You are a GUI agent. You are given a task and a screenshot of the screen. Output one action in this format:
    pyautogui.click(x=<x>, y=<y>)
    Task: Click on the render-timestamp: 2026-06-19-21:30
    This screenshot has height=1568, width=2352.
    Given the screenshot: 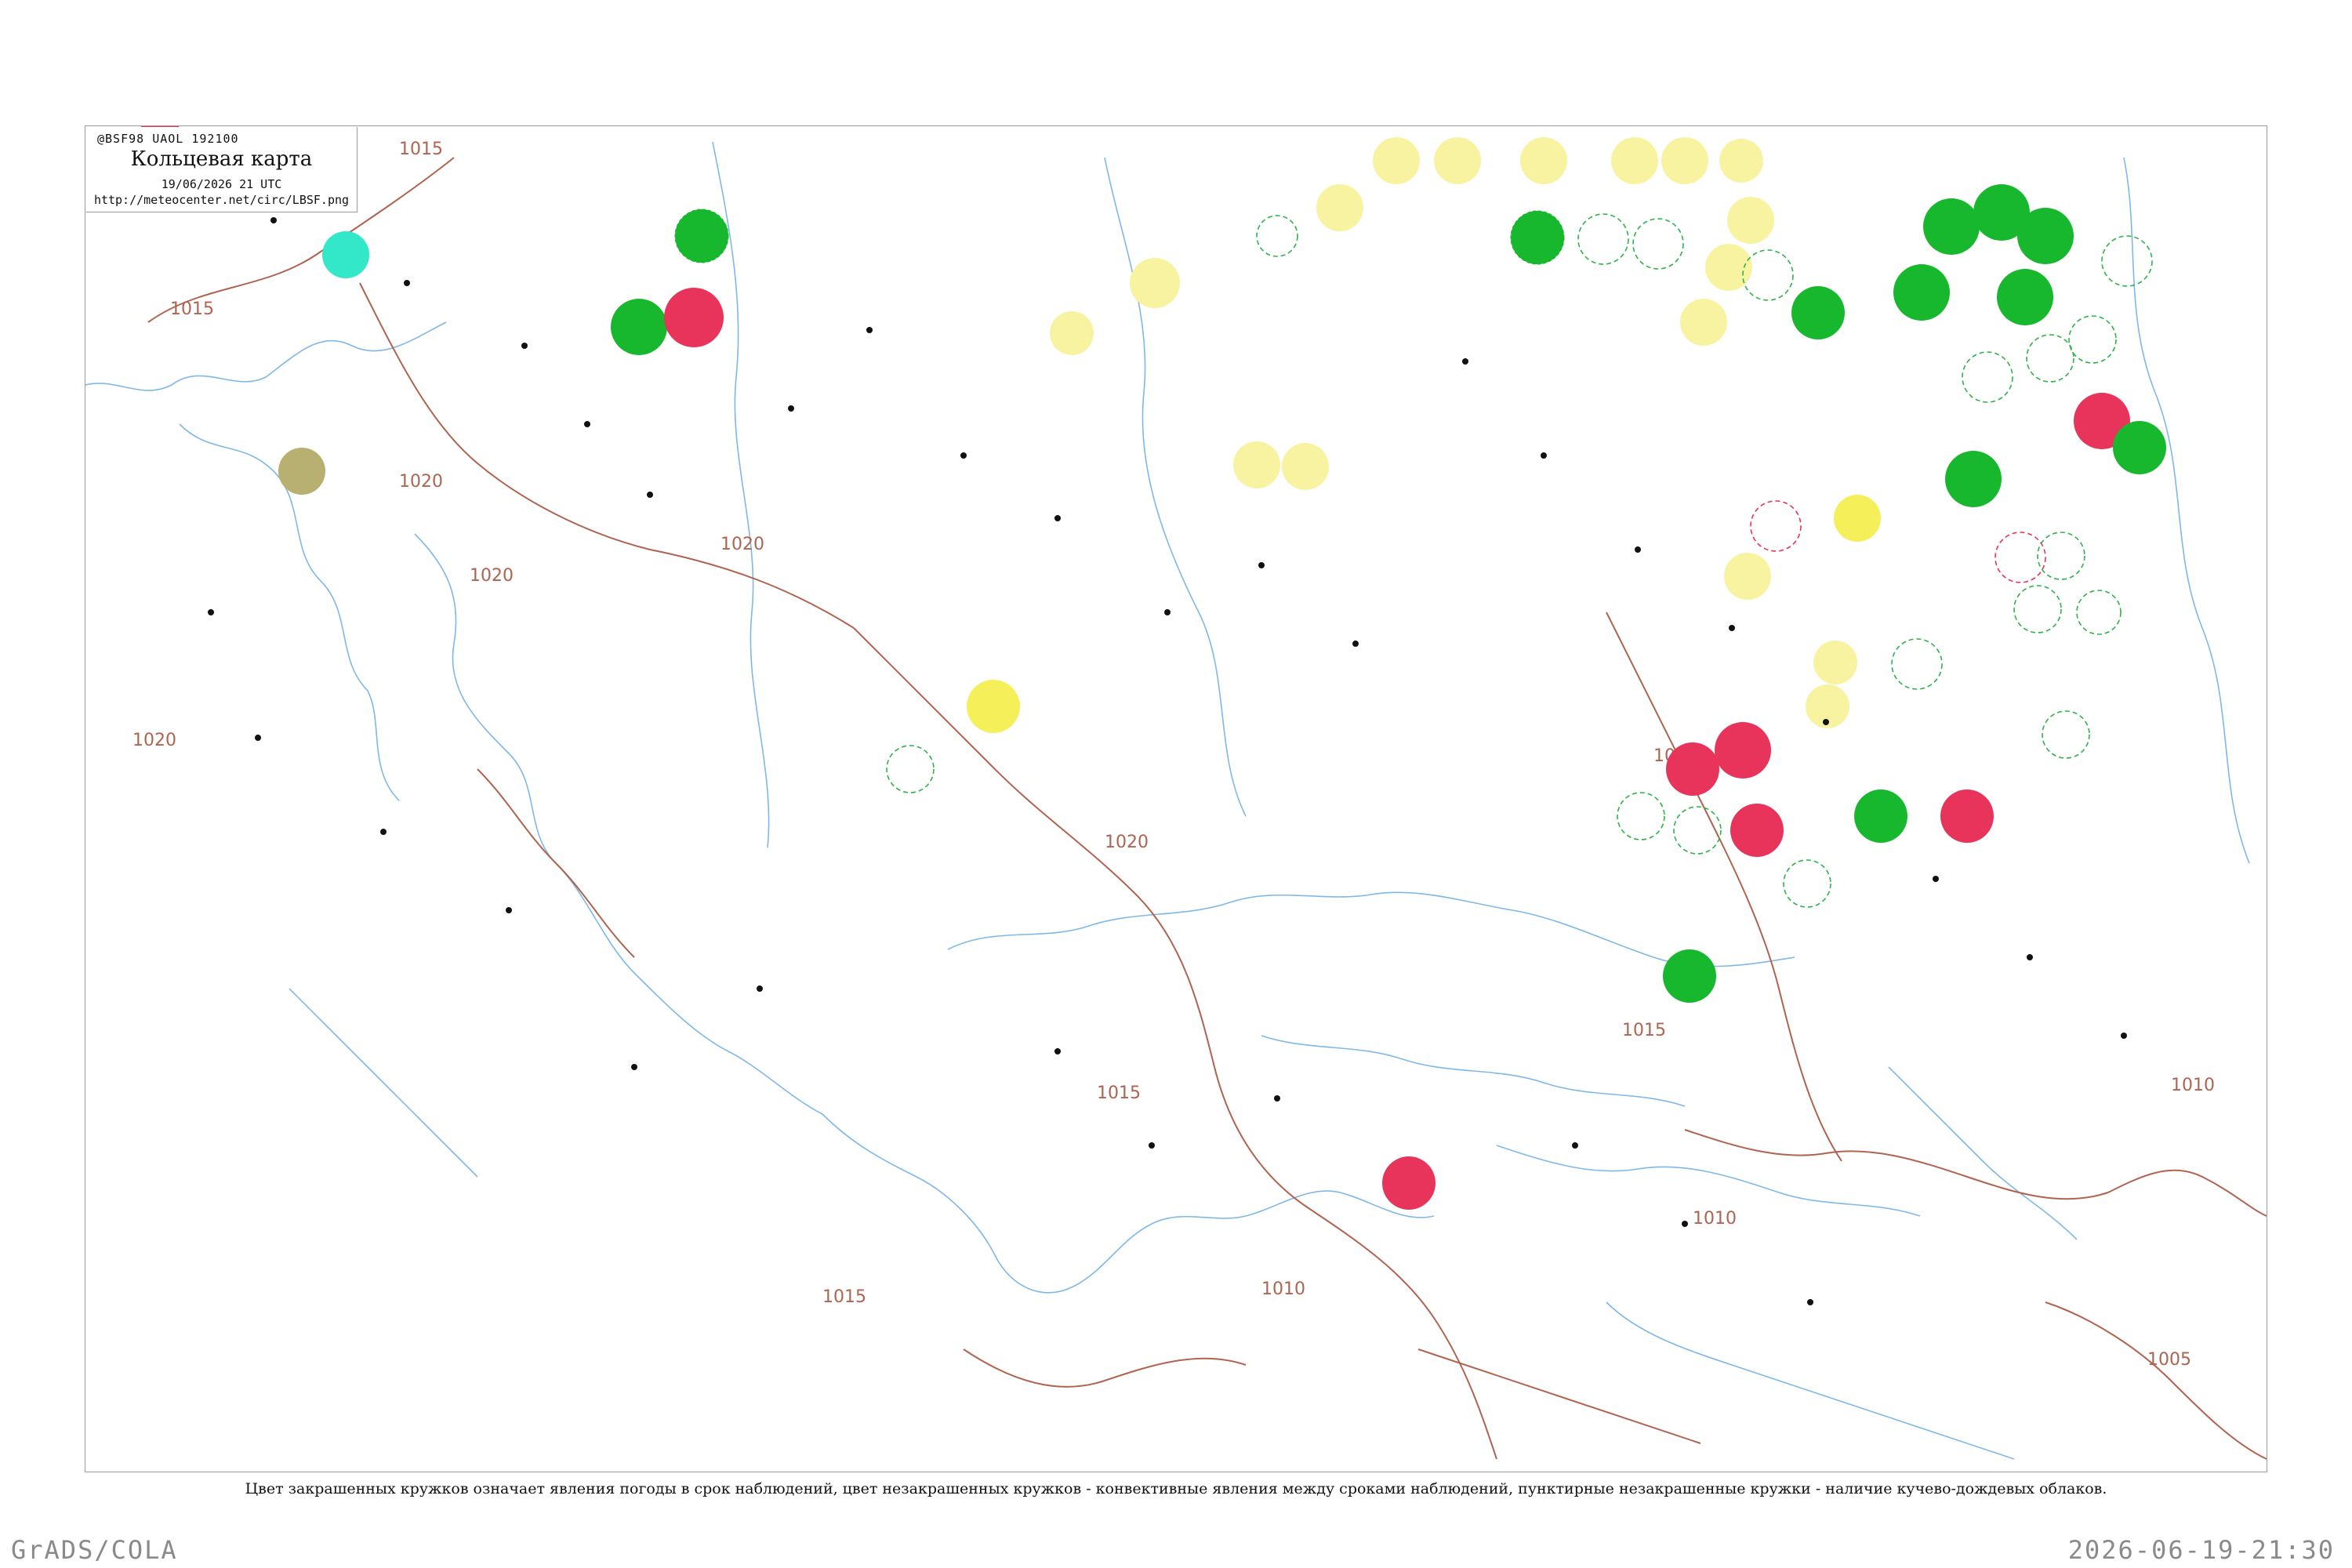 What is the action you would take?
    pyautogui.click(x=2201, y=1550)
    